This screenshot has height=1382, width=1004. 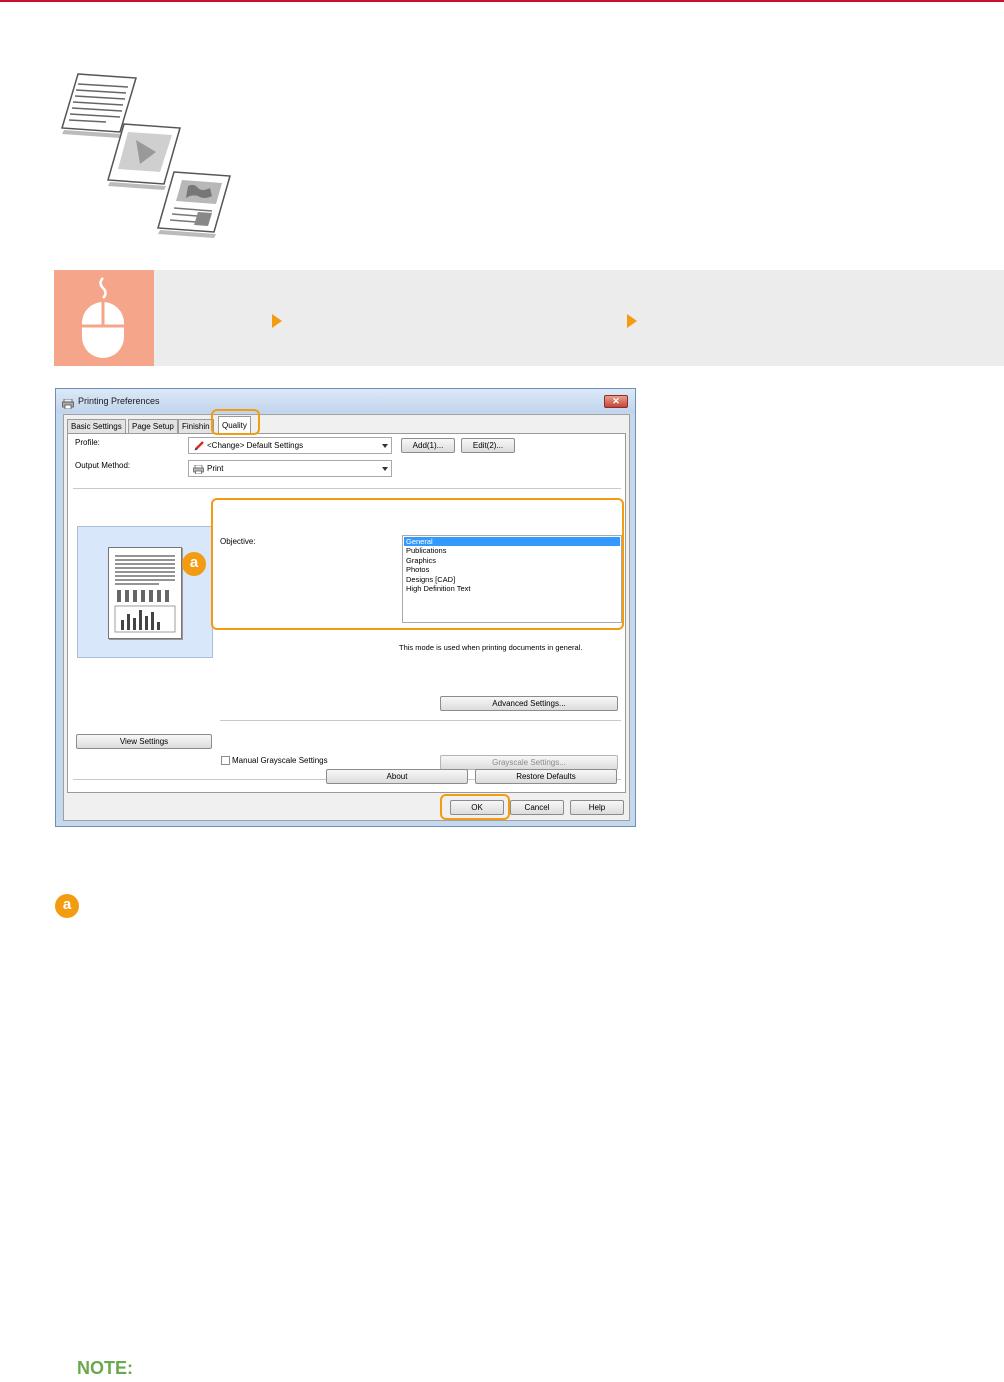 I want to click on preview-page-thumbnail, so click(x=145, y=593).